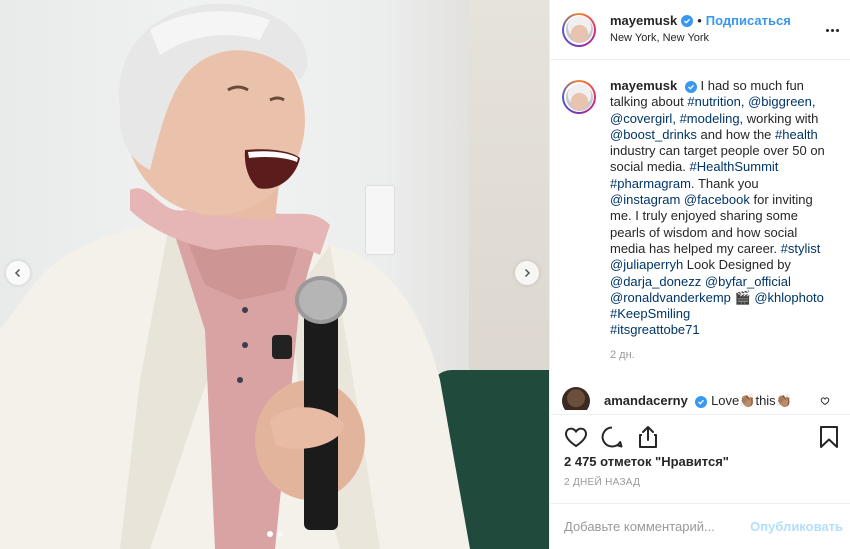  Describe the element at coordinates (655, 330) in the screenshot. I see `caption-line: #itsgreattobe71` at that location.